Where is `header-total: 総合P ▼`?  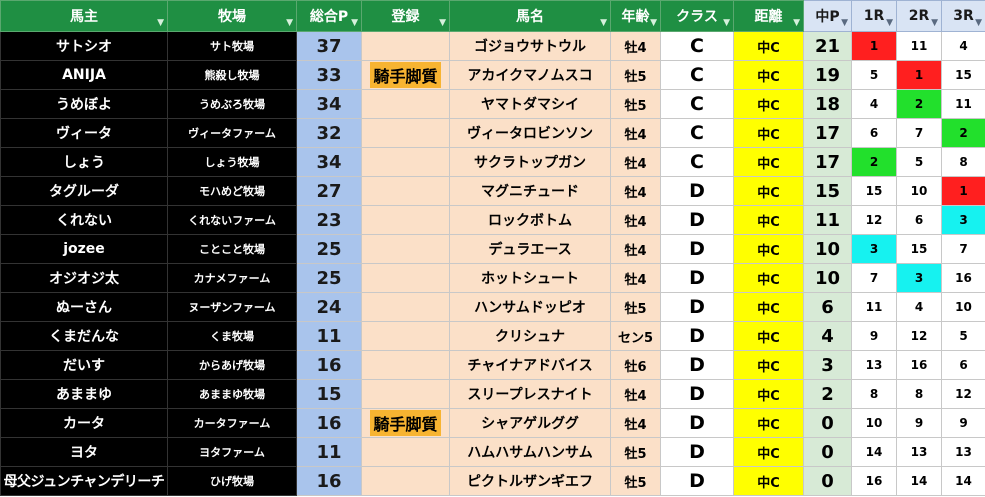
header-total: 総合P ▼ is located at coordinates (329, 16).